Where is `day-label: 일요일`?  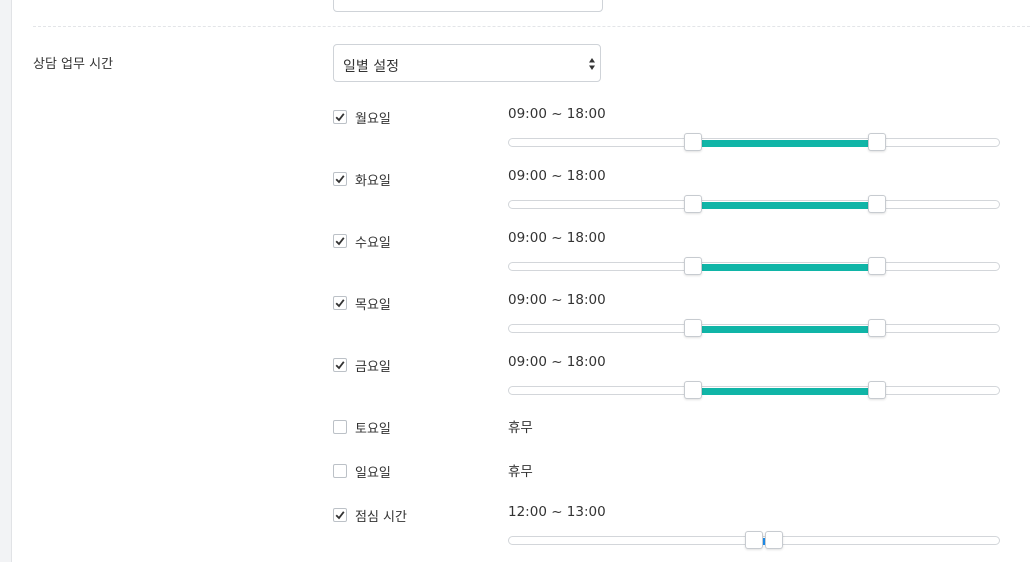
day-label: 일요일 is located at coordinates (373, 473).